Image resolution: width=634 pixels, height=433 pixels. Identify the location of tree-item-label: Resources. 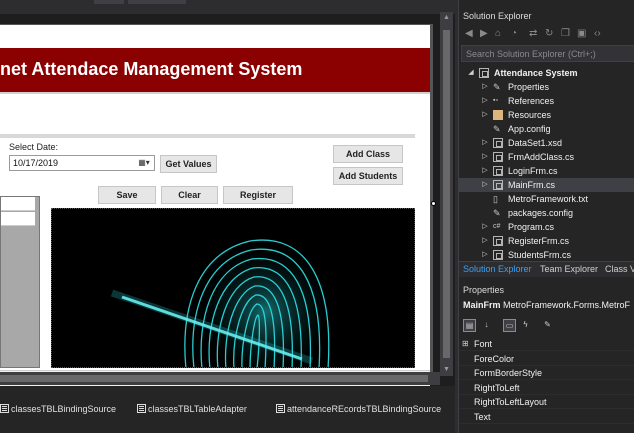
(530, 115).